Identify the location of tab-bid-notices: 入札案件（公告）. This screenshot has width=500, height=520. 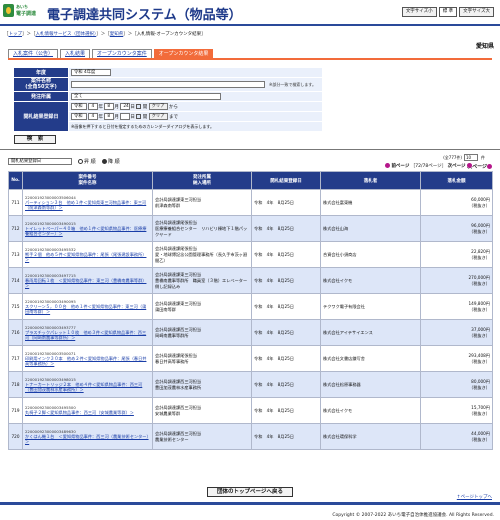
(33, 53).